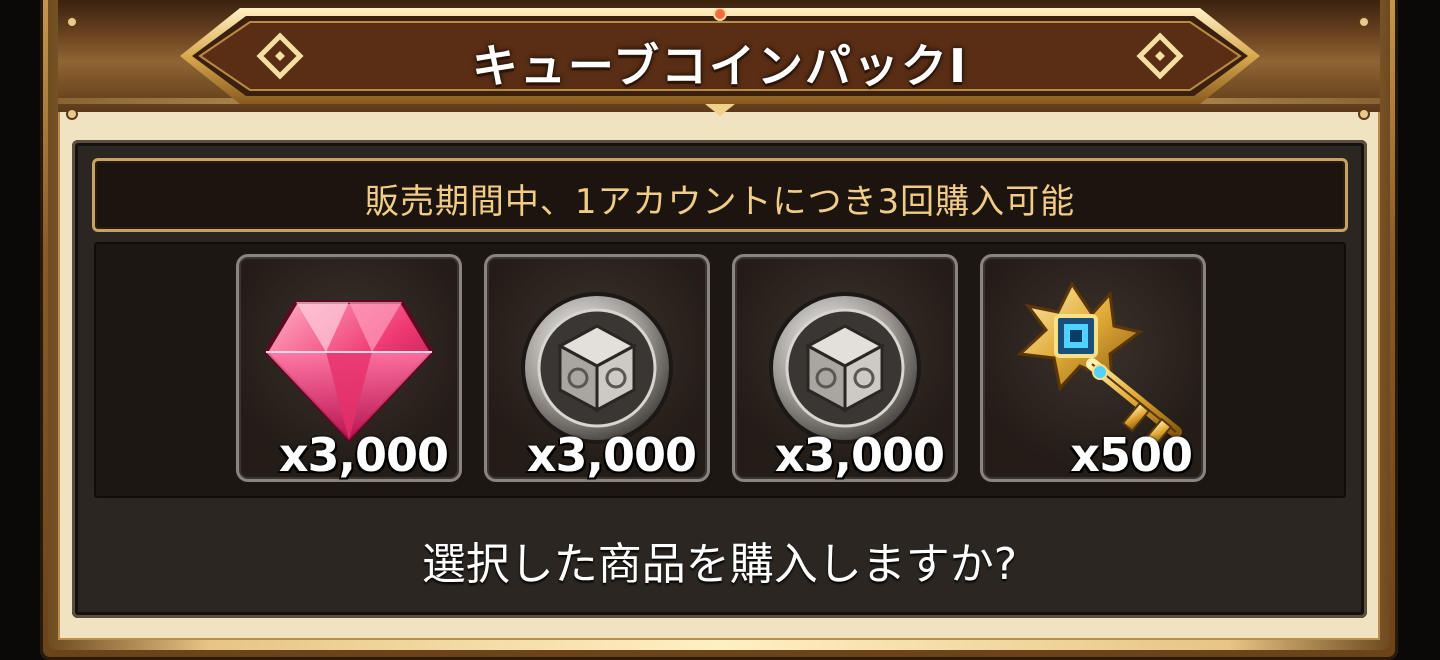 This screenshot has width=1440, height=660. What do you see at coordinates (1131, 455) in the screenshot?
I see `item-quantity: x500` at bounding box center [1131, 455].